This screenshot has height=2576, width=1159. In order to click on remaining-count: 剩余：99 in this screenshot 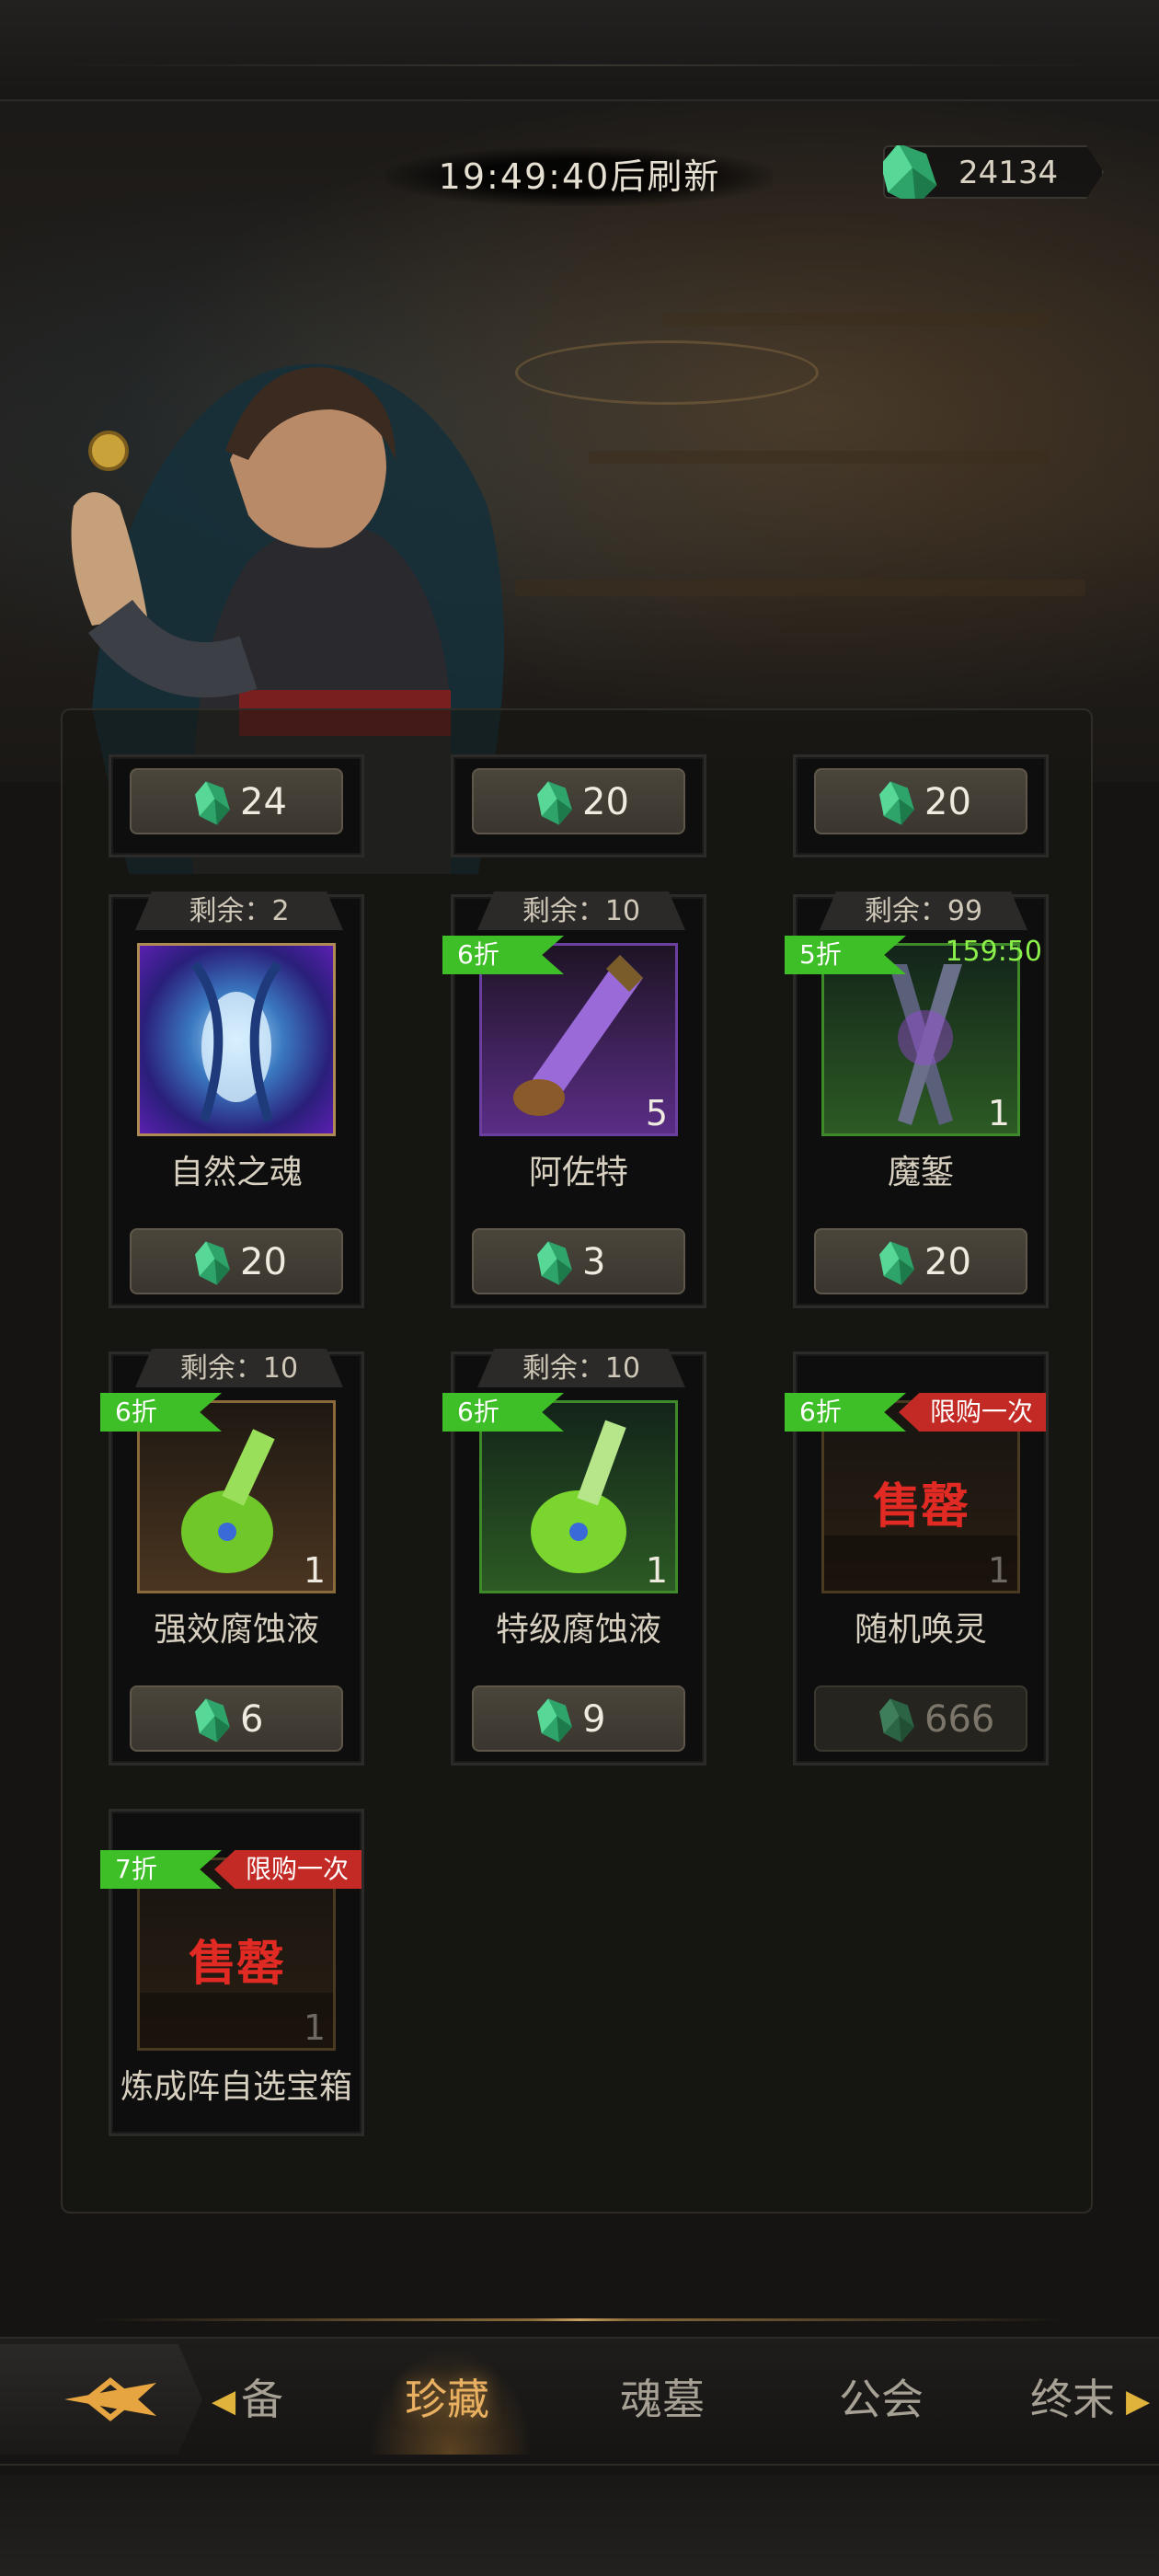, I will do `click(923, 910)`.